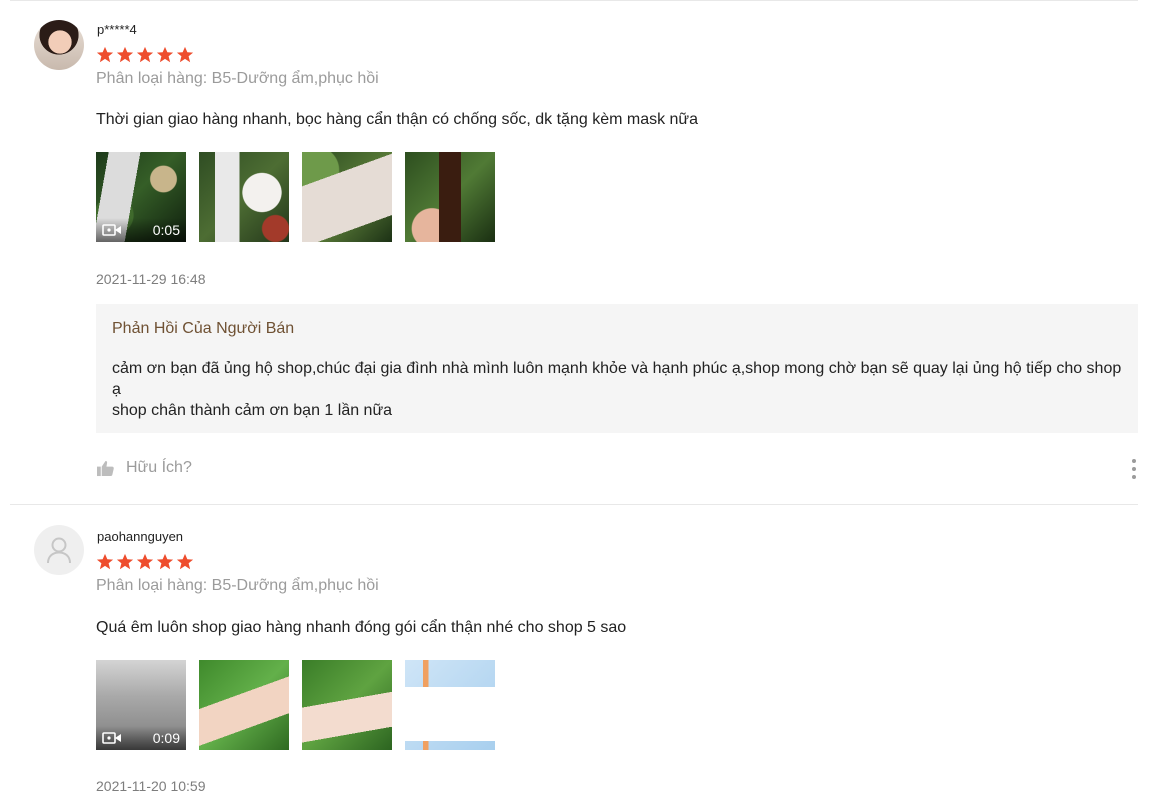 This screenshot has width=1160, height=795. What do you see at coordinates (151, 279) in the screenshot?
I see `review-timestamp: 2021-11-29 16:48` at bounding box center [151, 279].